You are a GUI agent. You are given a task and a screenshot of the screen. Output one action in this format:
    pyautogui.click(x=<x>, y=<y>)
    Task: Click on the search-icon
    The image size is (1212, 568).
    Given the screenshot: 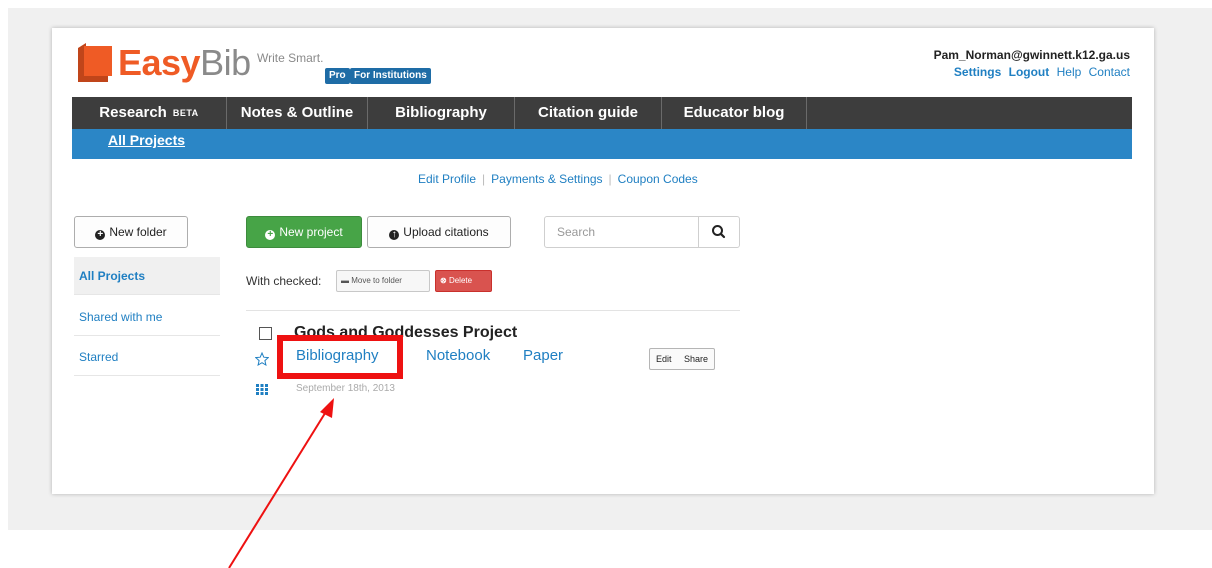 What is the action you would take?
    pyautogui.click(x=719, y=232)
    